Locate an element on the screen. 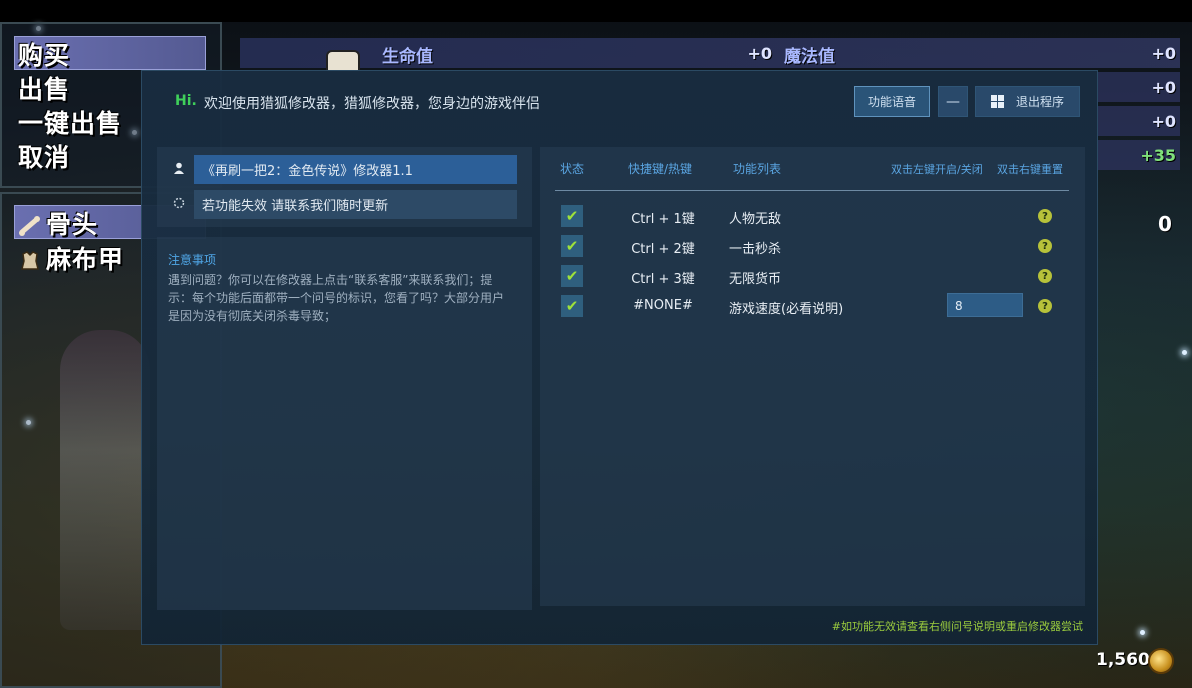 The width and height of the screenshot is (1192, 688). hotkey: Ctrl + 1键 is located at coordinates (663, 219).